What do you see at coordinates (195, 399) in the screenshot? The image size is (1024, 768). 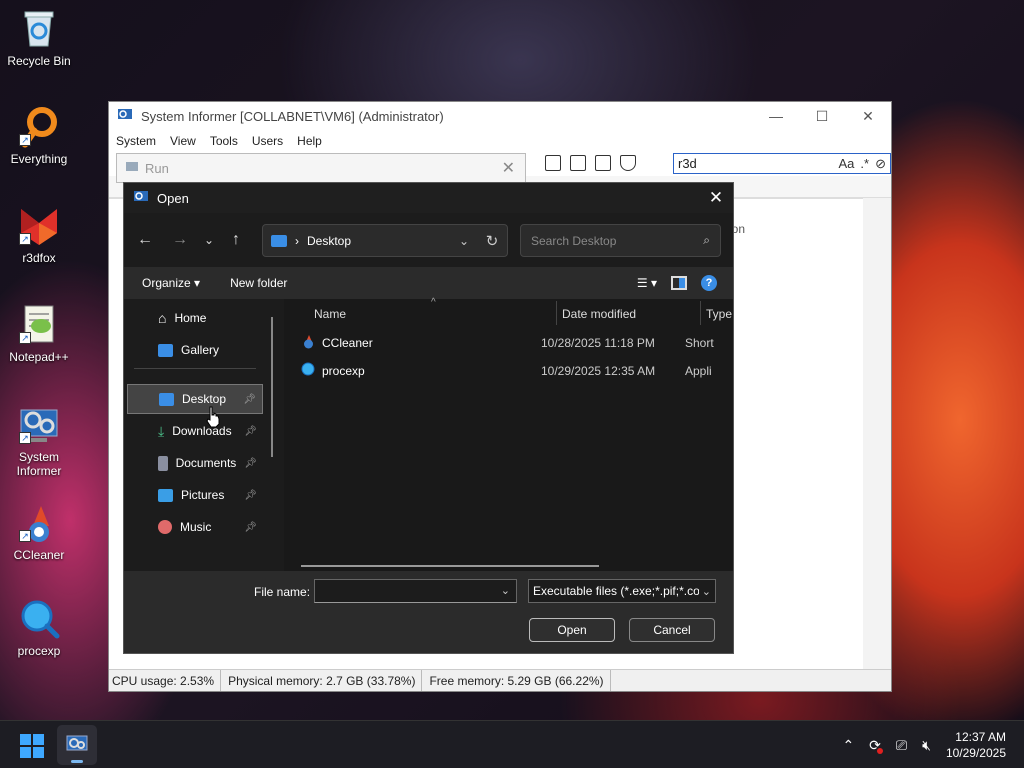 I see `sidebar-item-desktop: Desktop 📌︎` at bounding box center [195, 399].